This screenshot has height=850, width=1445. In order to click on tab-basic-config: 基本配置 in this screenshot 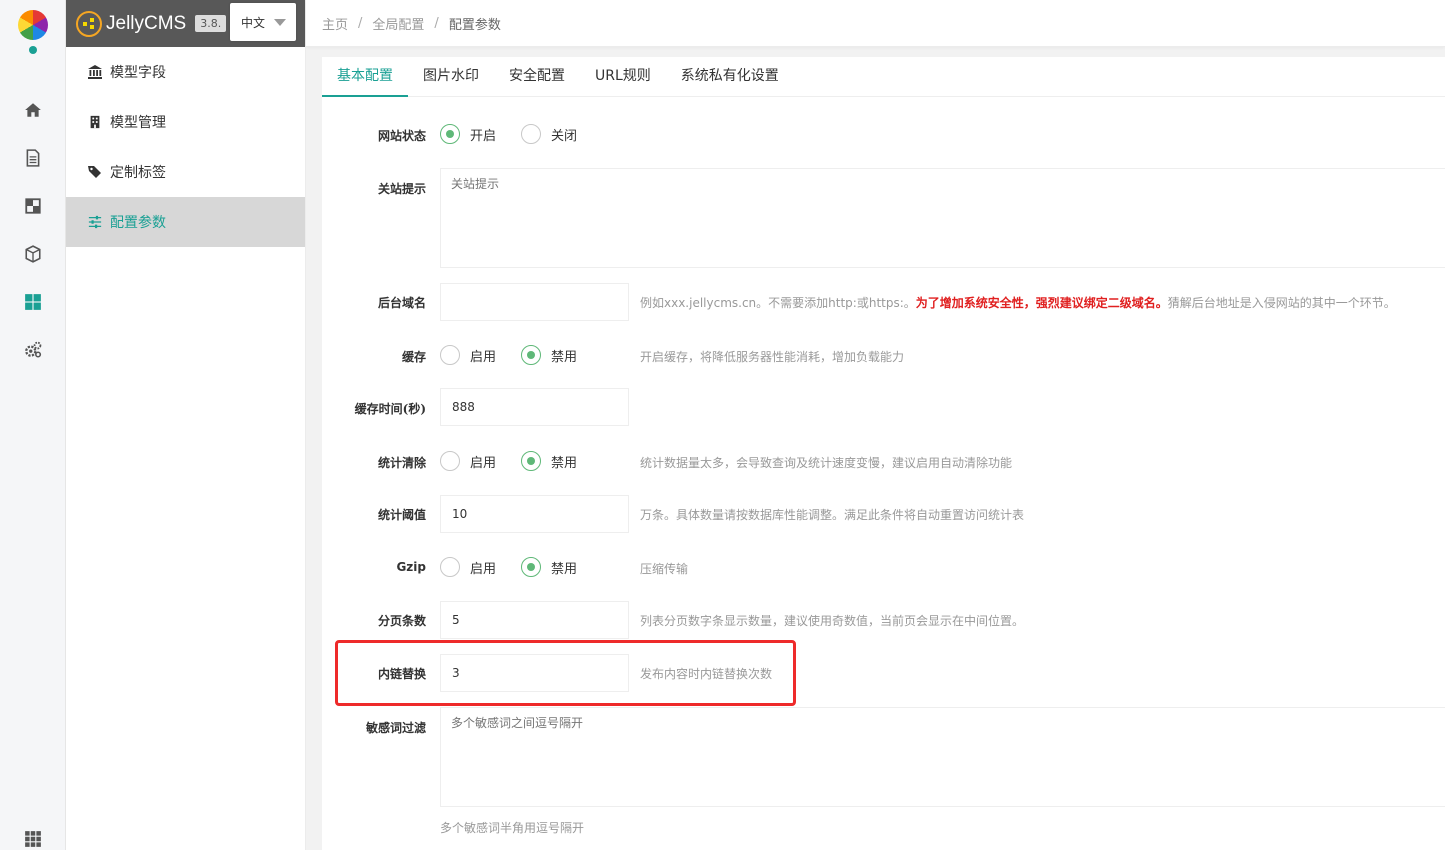, I will do `click(365, 76)`.